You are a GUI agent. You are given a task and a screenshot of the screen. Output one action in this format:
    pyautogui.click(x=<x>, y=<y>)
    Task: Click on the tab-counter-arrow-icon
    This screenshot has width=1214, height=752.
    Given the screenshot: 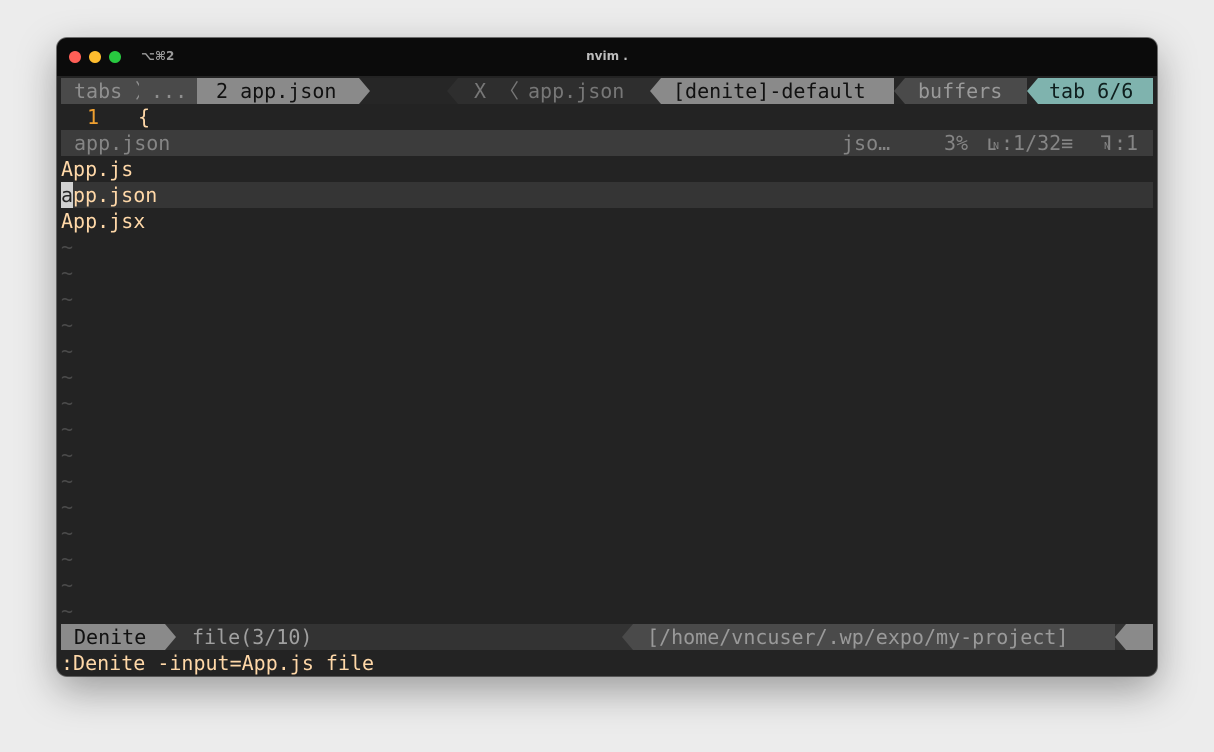 What is the action you would take?
    pyautogui.click(x=1032, y=91)
    